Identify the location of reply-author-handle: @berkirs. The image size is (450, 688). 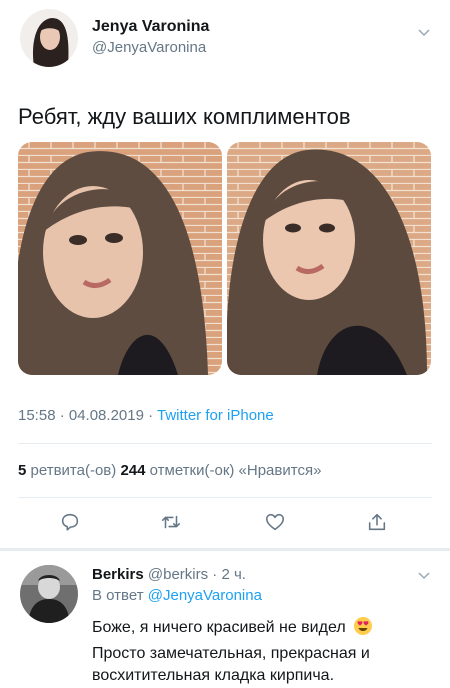
(178, 574).